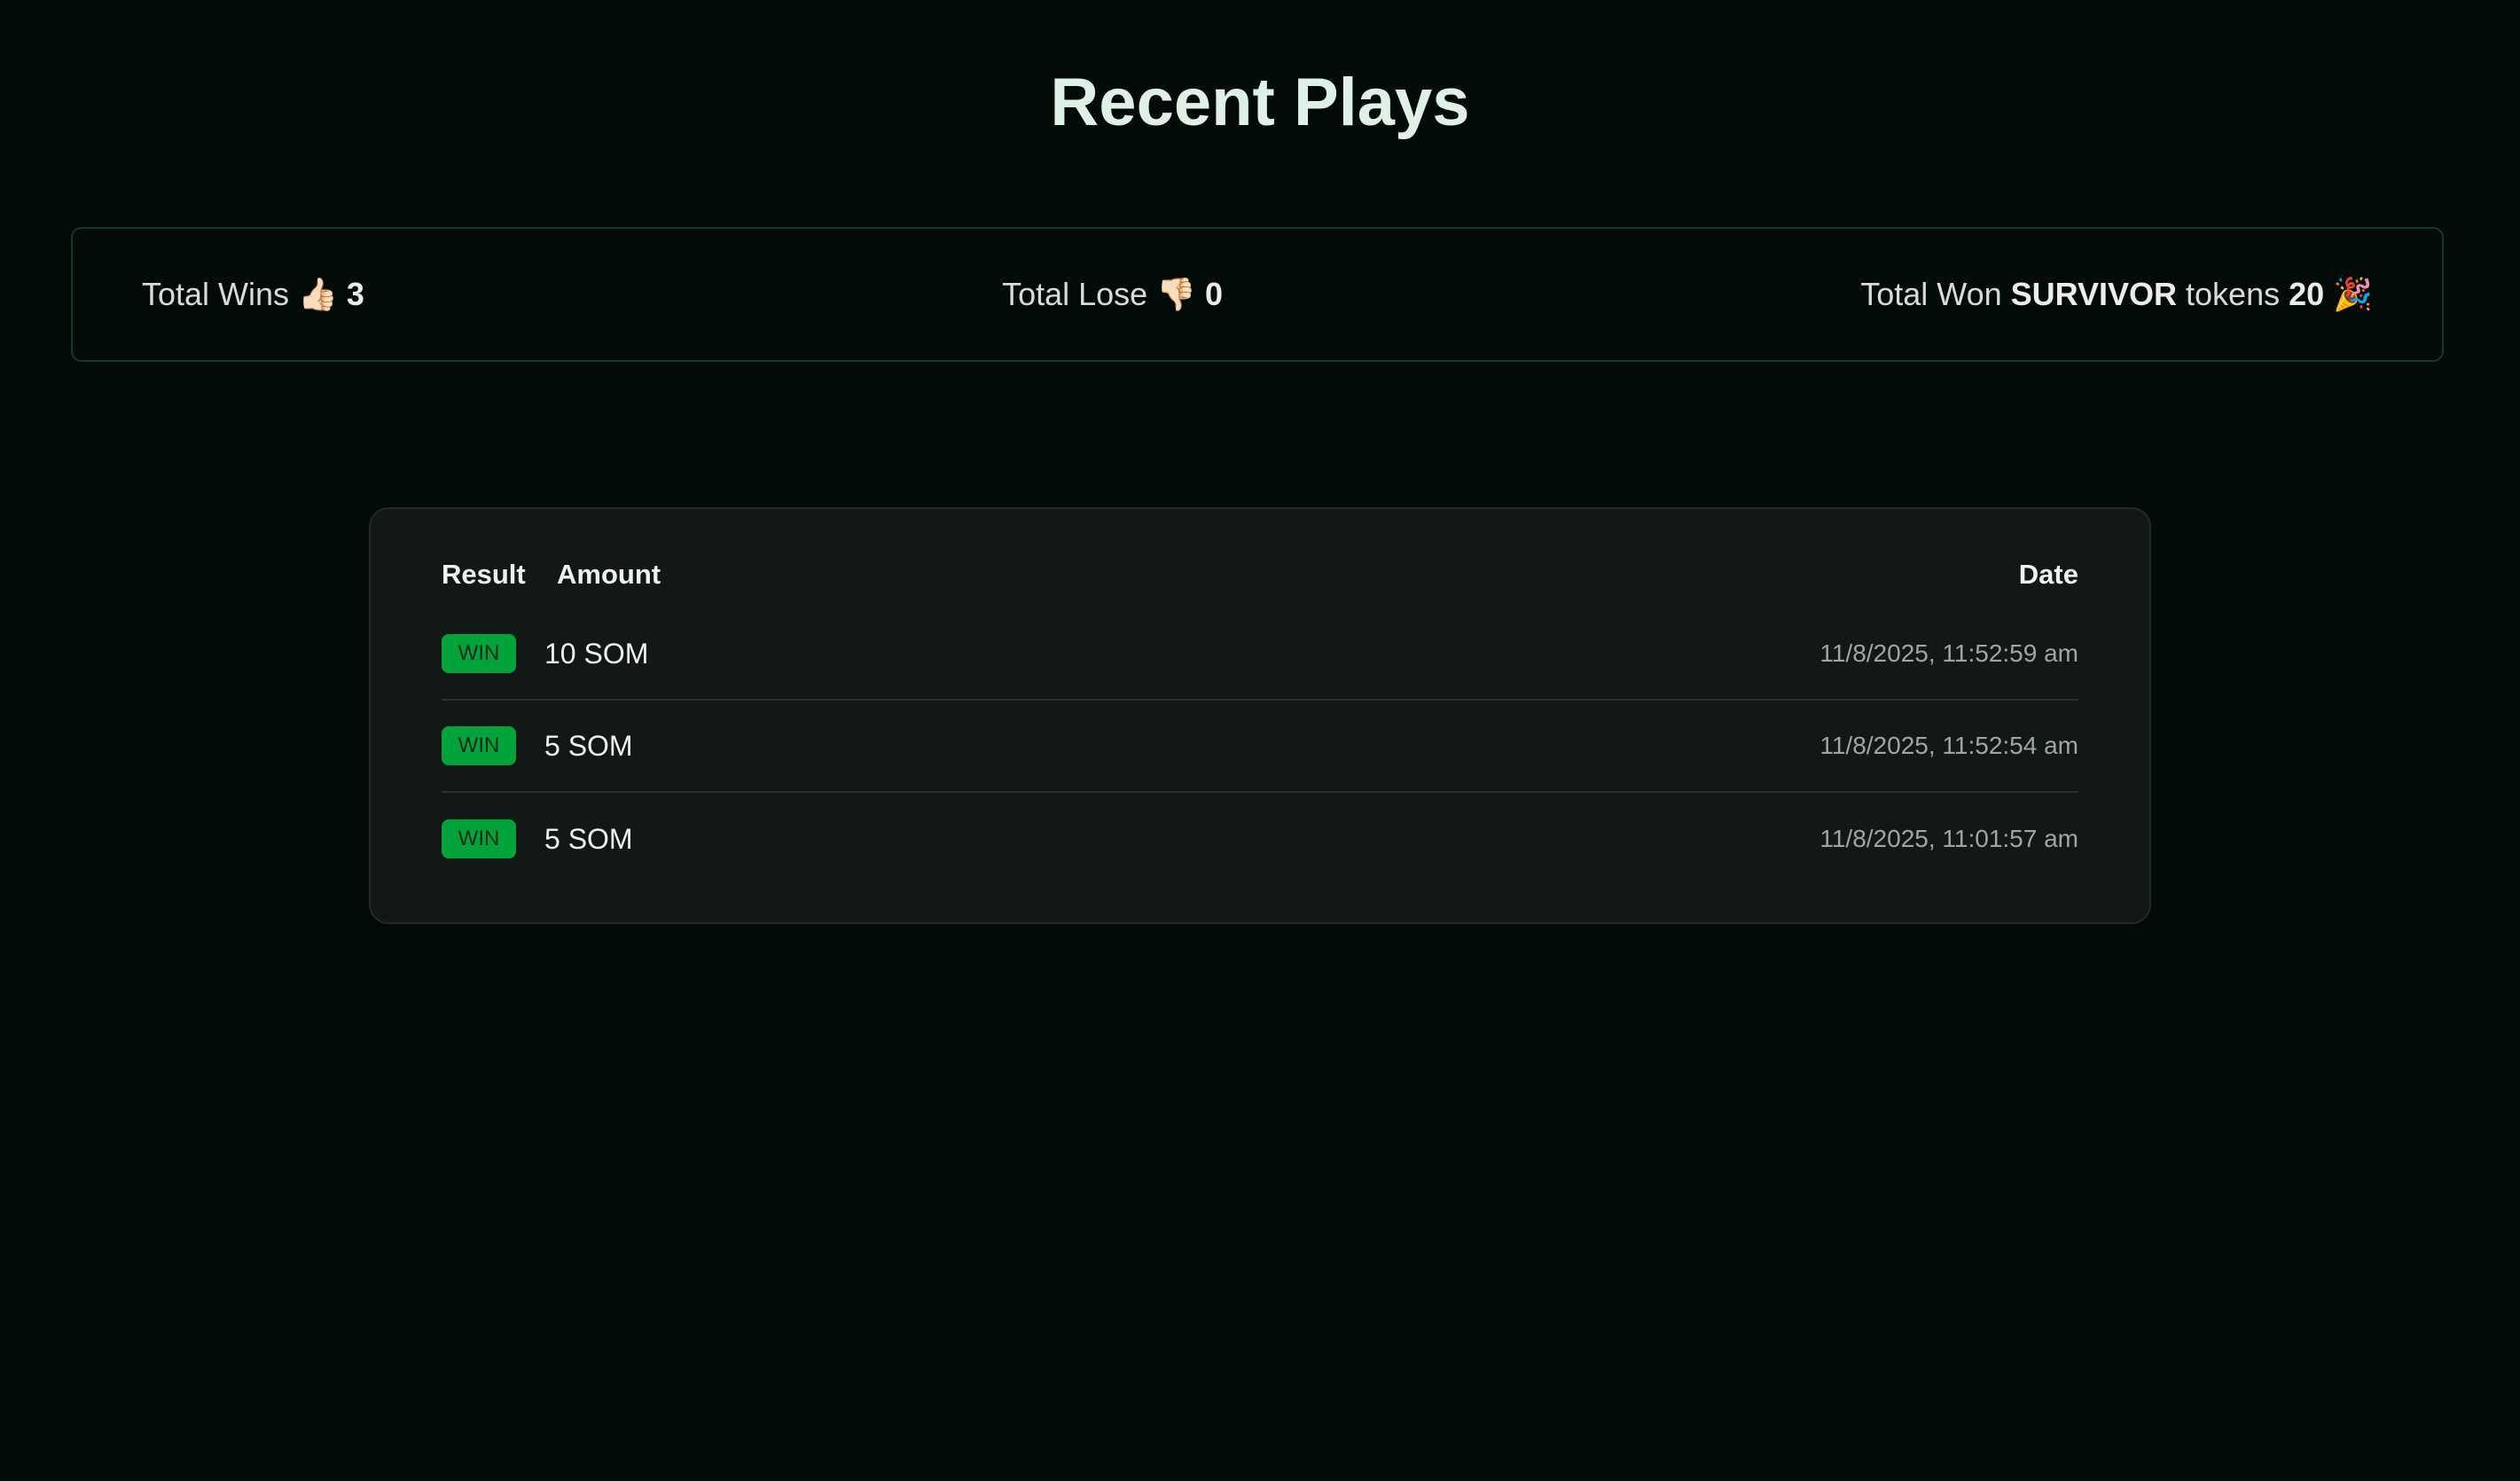 This screenshot has width=2520, height=1481. What do you see at coordinates (1931, 294) in the screenshot?
I see `total-won-label: Total Won` at bounding box center [1931, 294].